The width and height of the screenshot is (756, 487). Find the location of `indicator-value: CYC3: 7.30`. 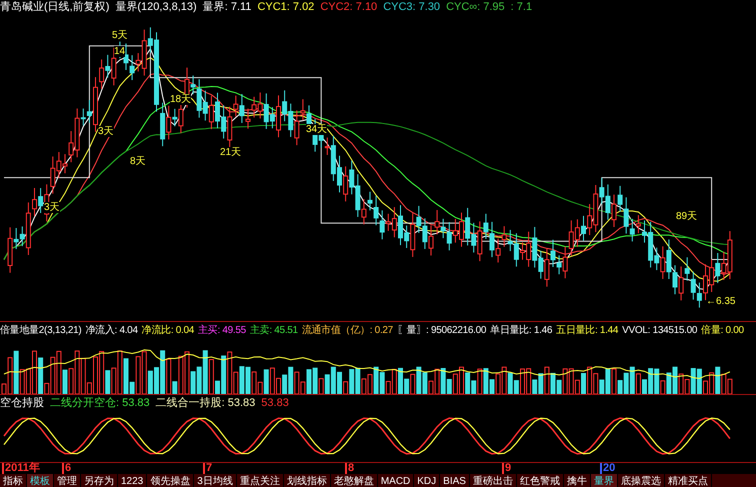

indicator-value: CYC3: 7.30 is located at coordinates (411, 7).